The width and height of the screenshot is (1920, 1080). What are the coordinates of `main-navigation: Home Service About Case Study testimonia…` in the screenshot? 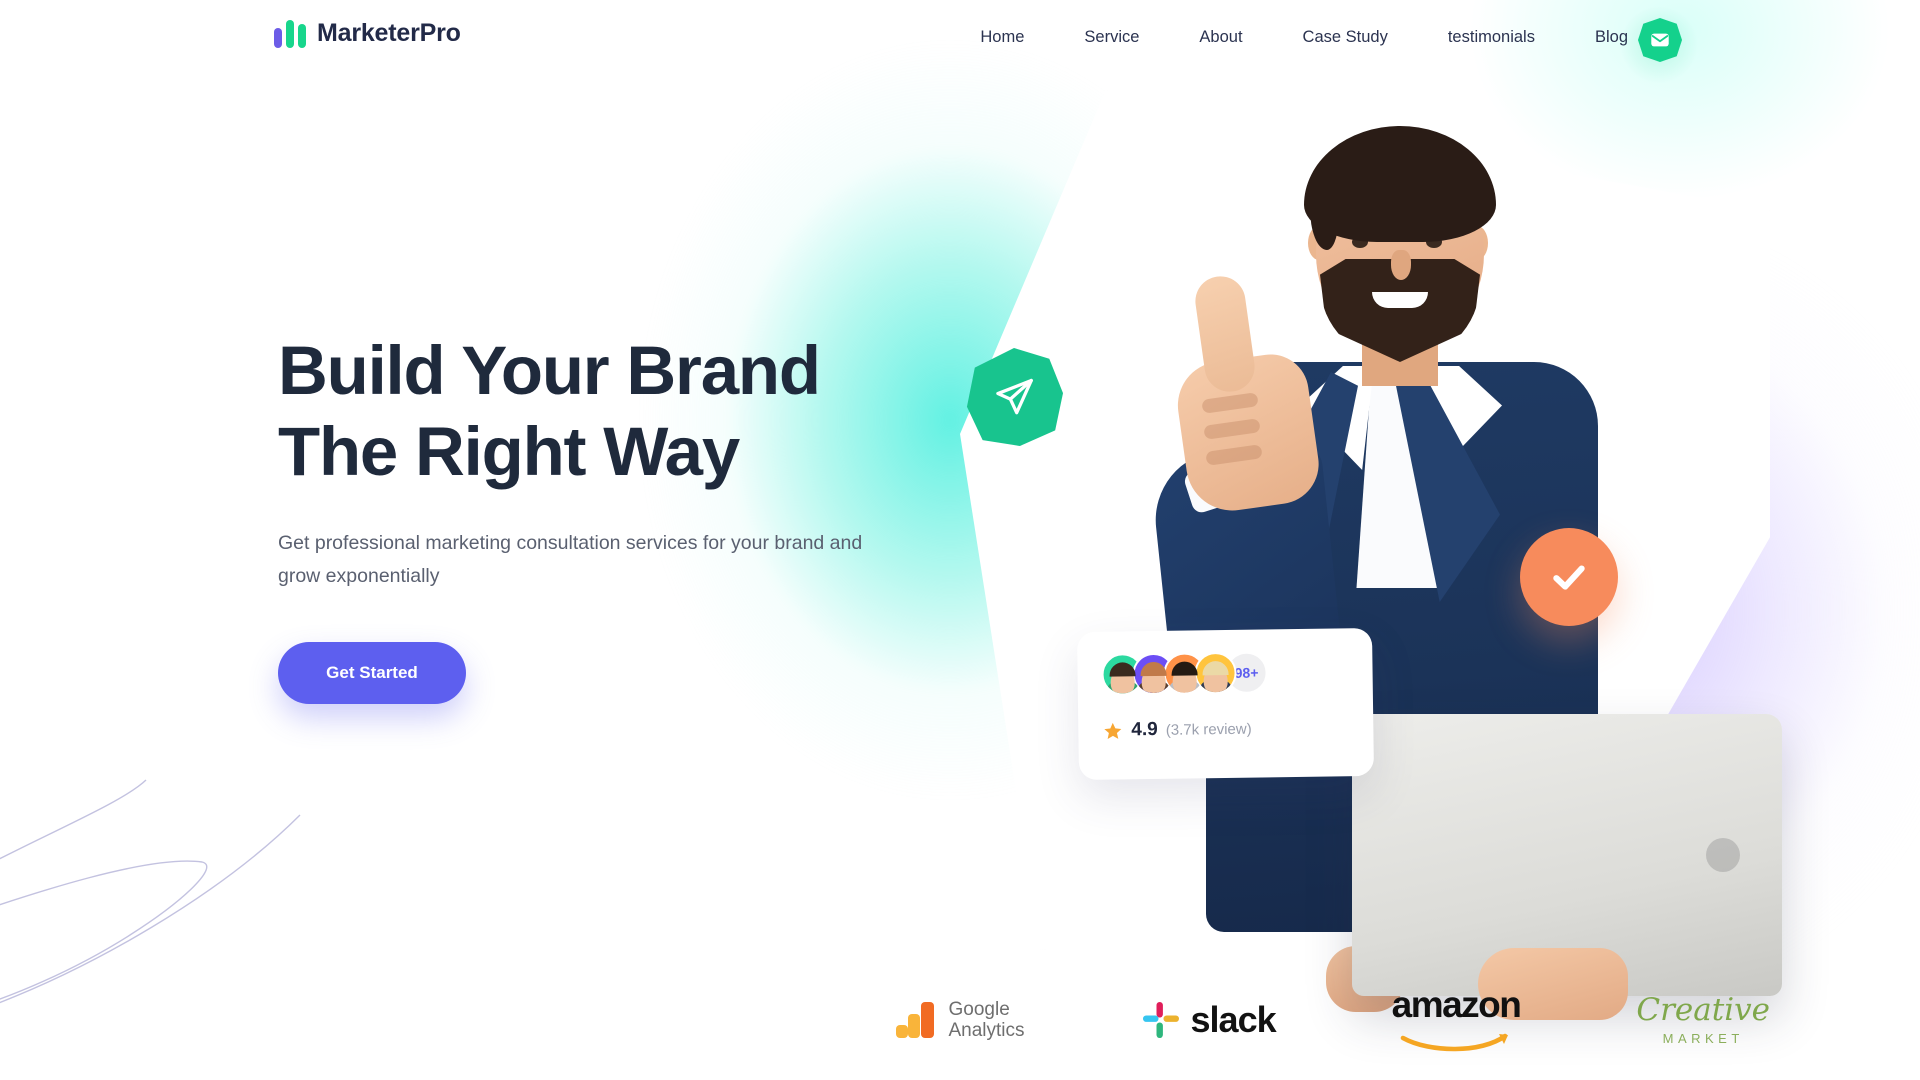 It's located at (1319, 37).